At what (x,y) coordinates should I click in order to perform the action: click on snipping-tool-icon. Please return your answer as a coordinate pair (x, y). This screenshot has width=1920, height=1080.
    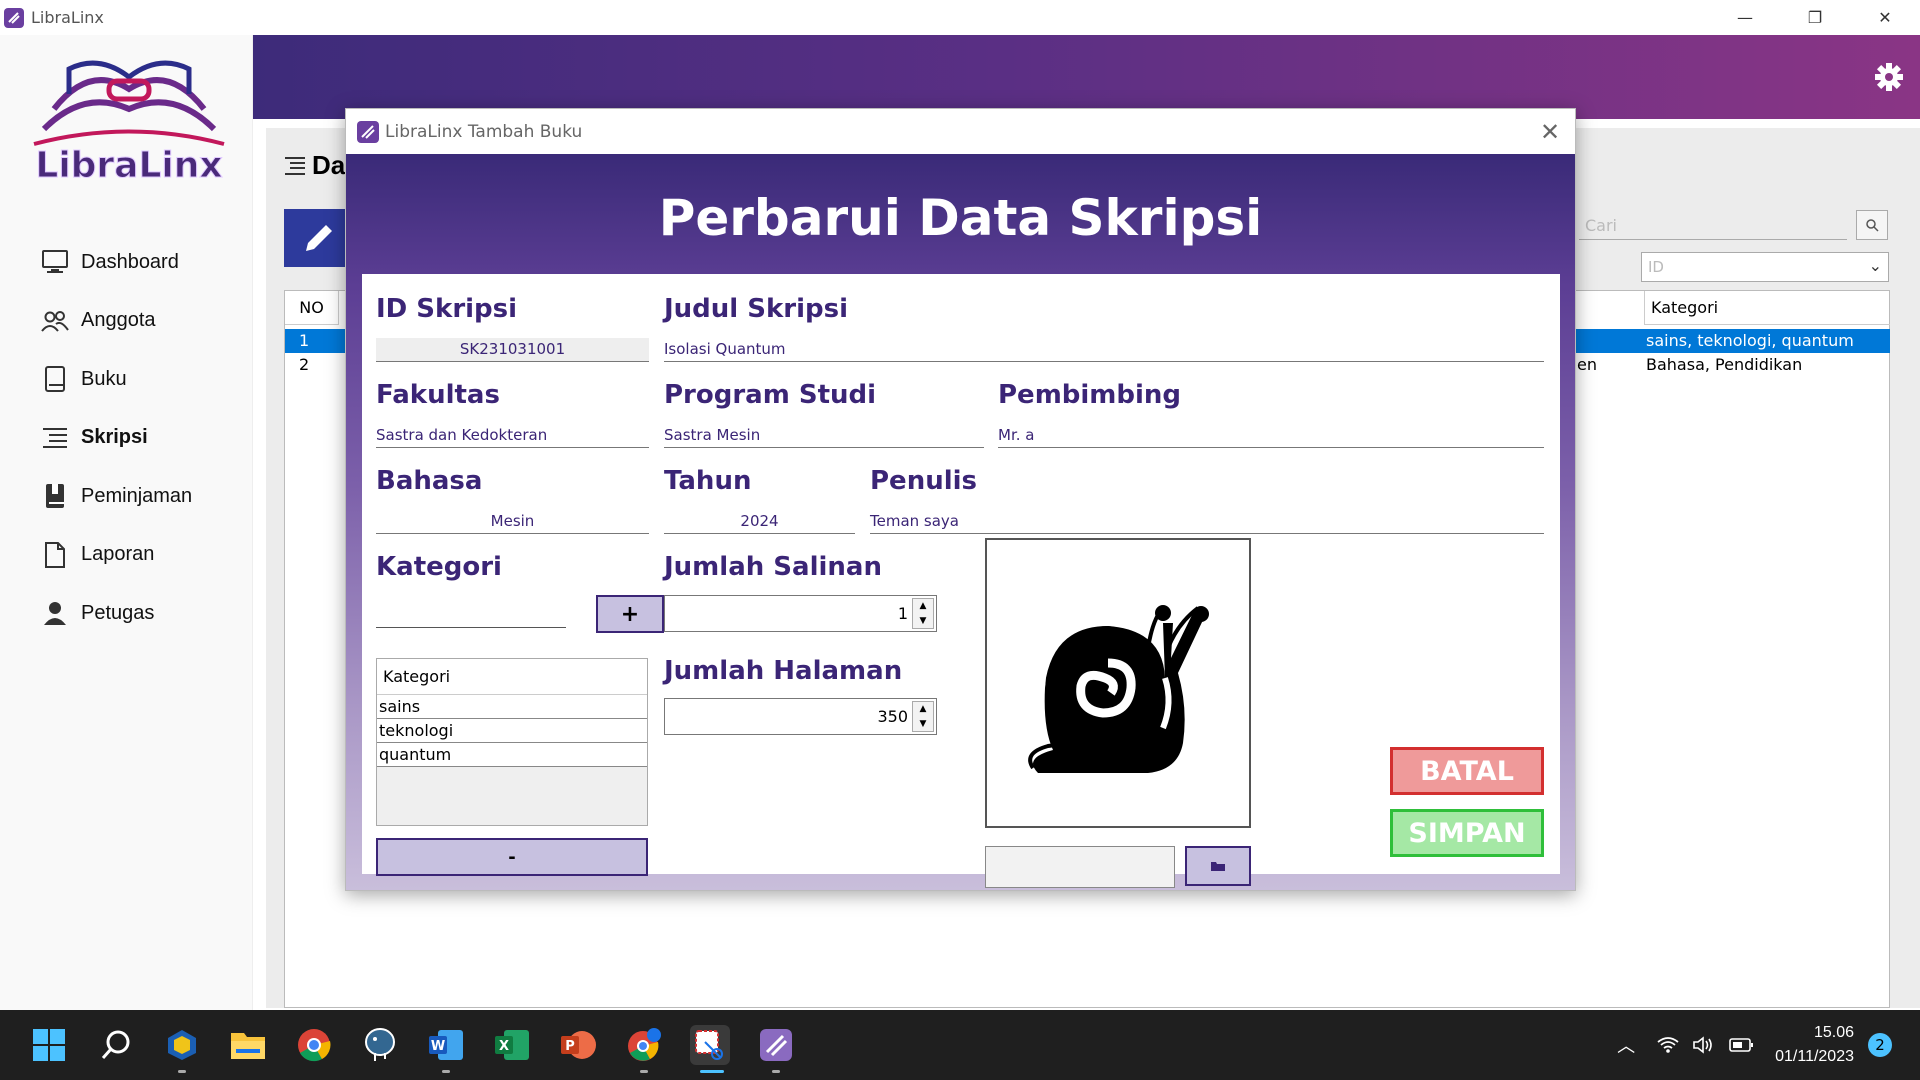
    Looking at the image, I should click on (710, 1045).